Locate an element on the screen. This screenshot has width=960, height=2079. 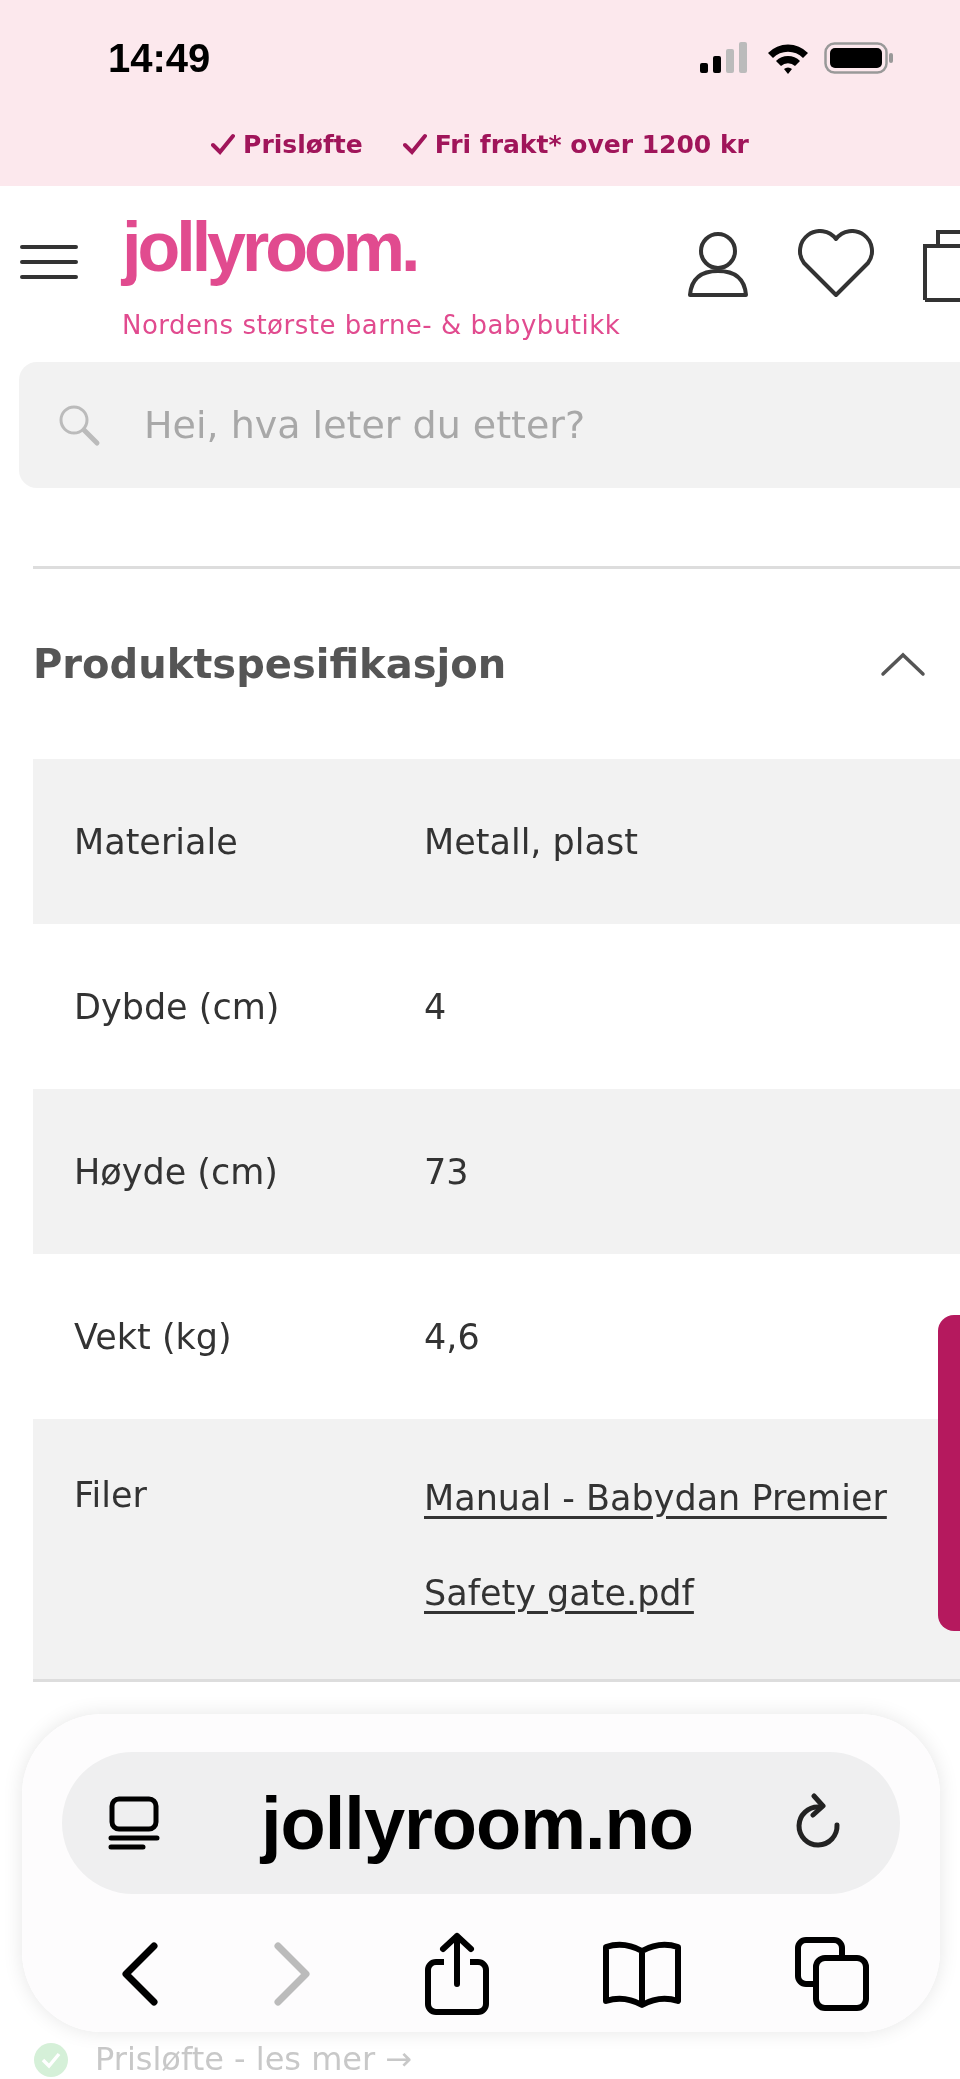
page-menu-icon is located at coordinates (134, 1823).